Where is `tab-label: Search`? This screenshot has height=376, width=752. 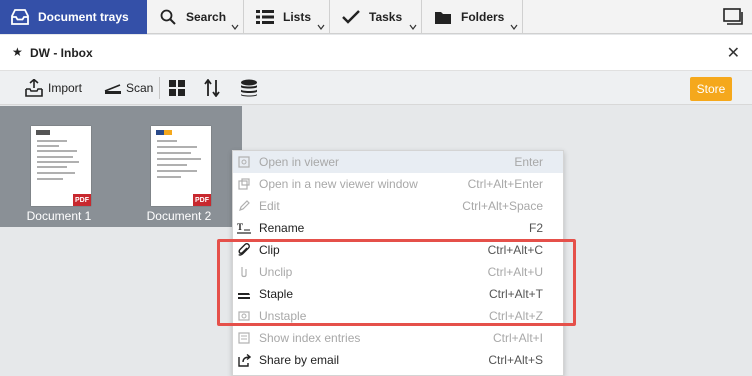 tab-label: Search is located at coordinates (206, 17).